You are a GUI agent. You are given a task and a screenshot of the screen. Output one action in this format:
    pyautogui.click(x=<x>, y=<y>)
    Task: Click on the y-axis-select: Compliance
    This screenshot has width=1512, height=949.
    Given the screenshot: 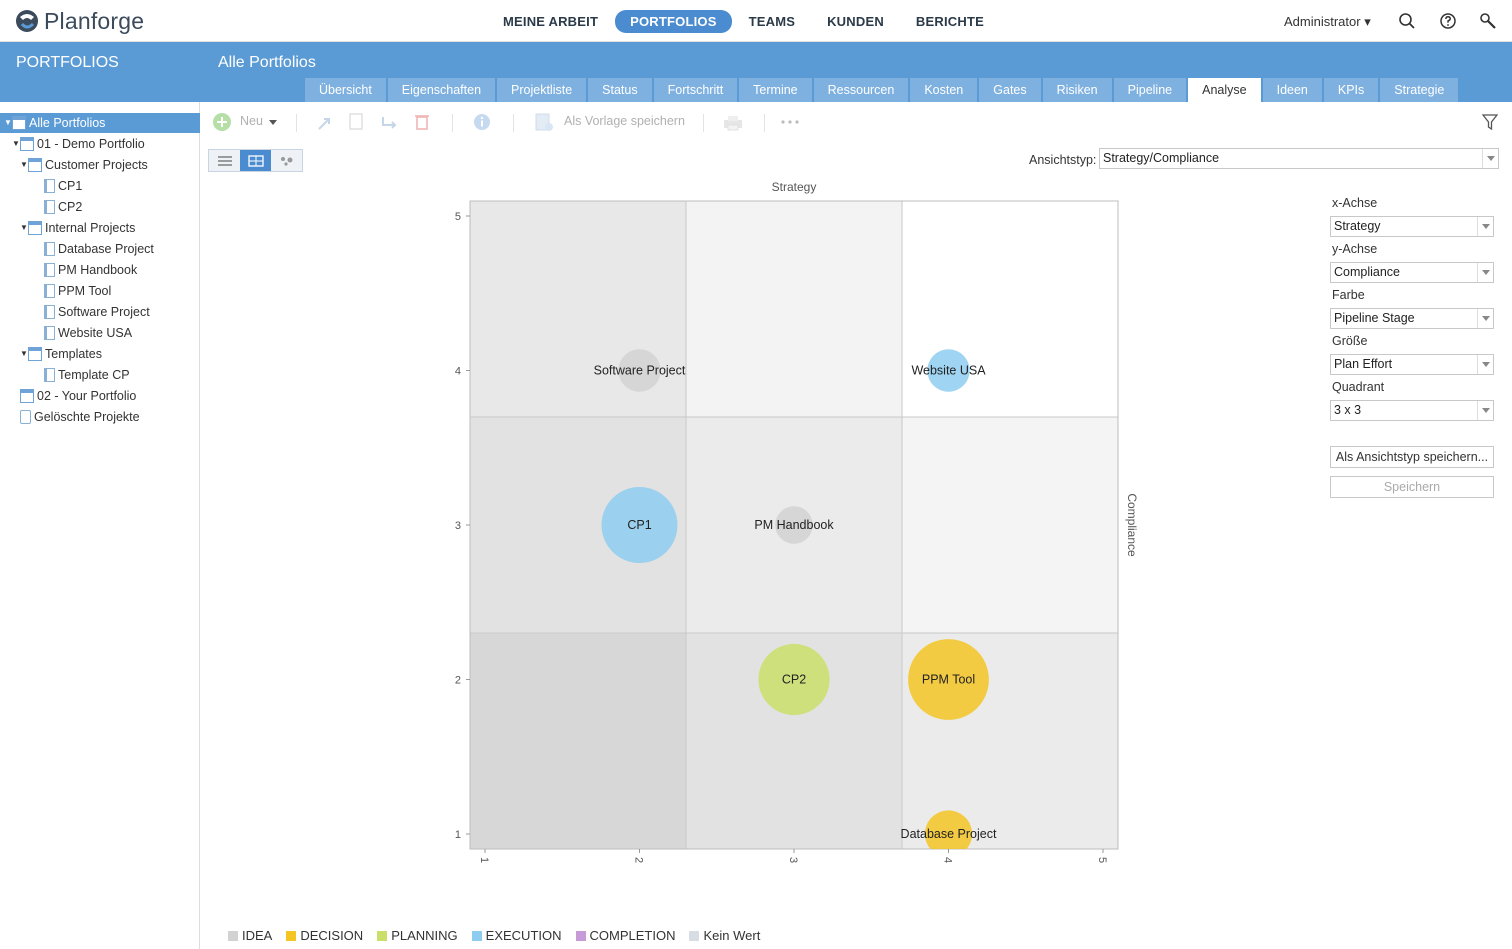 What is the action you would take?
    pyautogui.click(x=1412, y=272)
    